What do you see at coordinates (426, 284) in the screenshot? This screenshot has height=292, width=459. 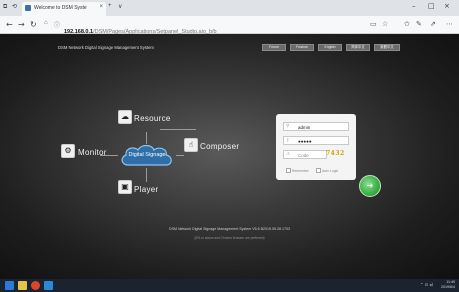 I see `system-tray-icons: ⌃ ⊡ ◂)` at bounding box center [426, 284].